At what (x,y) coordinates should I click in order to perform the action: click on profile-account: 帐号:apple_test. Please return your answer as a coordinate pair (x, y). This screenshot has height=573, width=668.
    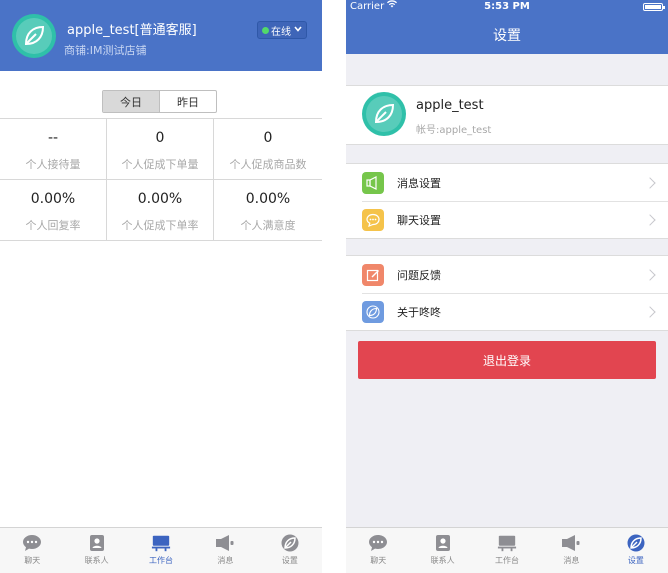
    Looking at the image, I should click on (454, 130).